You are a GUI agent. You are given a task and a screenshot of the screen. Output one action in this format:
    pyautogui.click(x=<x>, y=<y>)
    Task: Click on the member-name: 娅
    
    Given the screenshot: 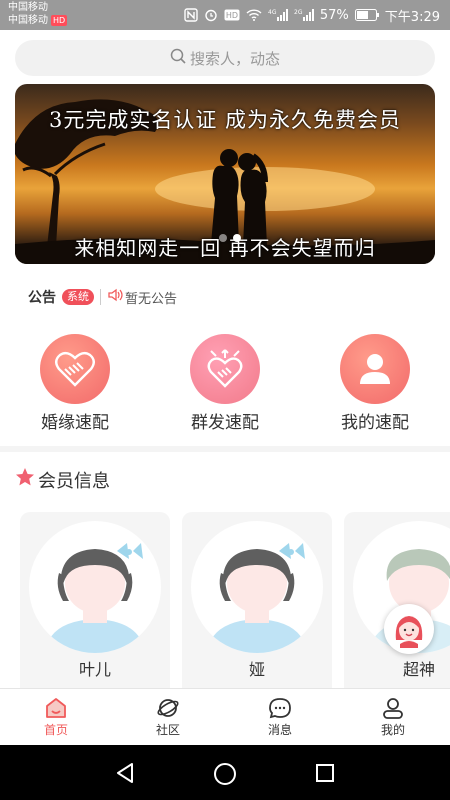 What is the action you would take?
    pyautogui.click(x=256, y=669)
    